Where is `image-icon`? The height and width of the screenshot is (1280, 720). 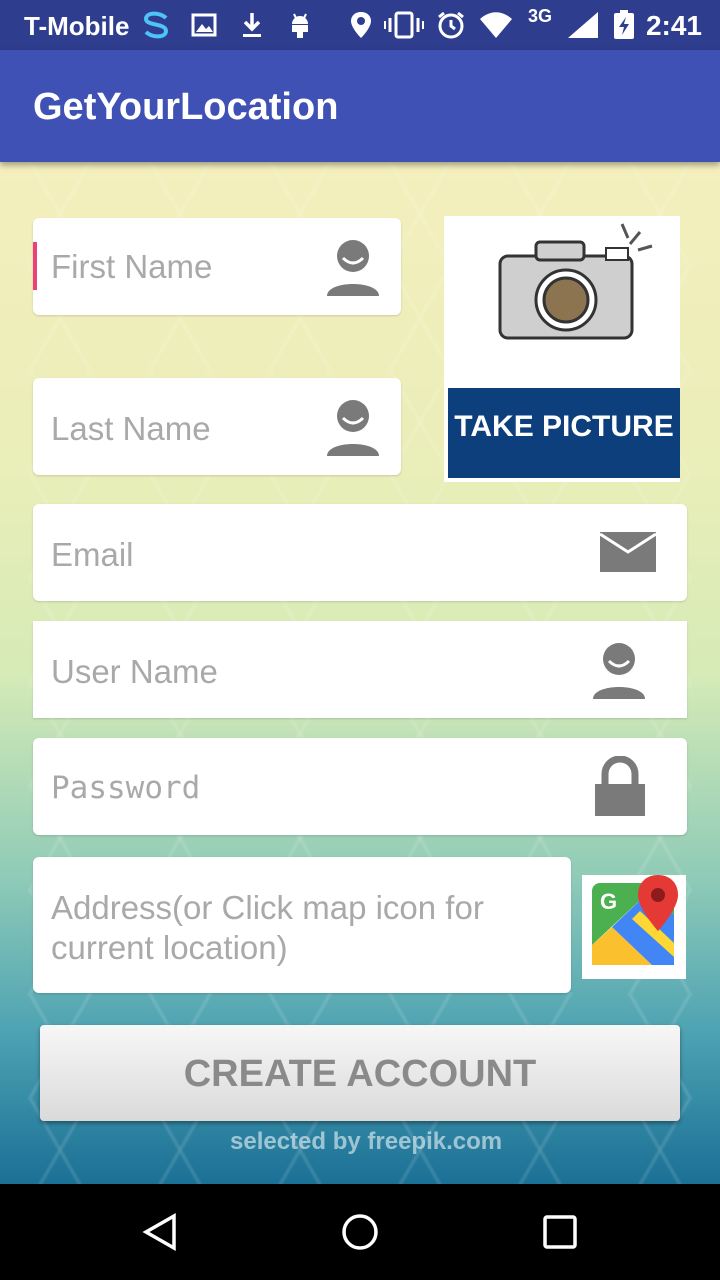 image-icon is located at coordinates (204, 25).